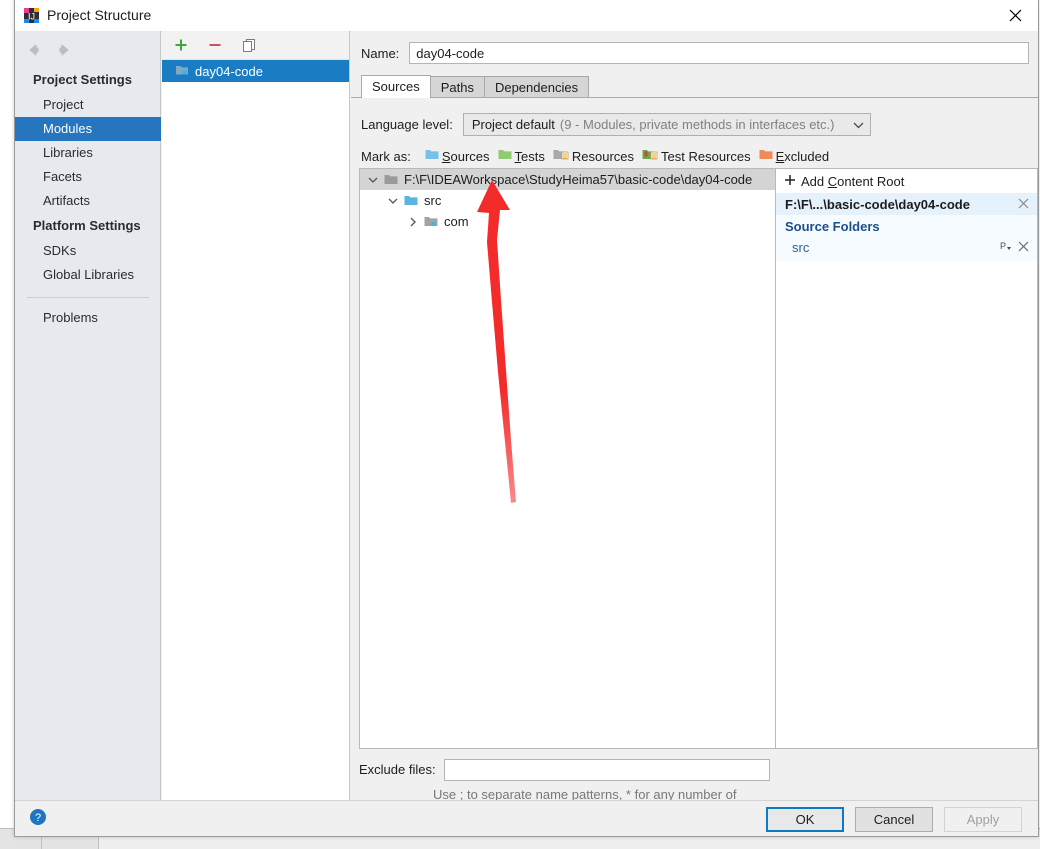 This screenshot has height=849, width=1040. Describe the element at coordinates (396, 86) in the screenshot. I see `tab-sources: Sources` at that location.